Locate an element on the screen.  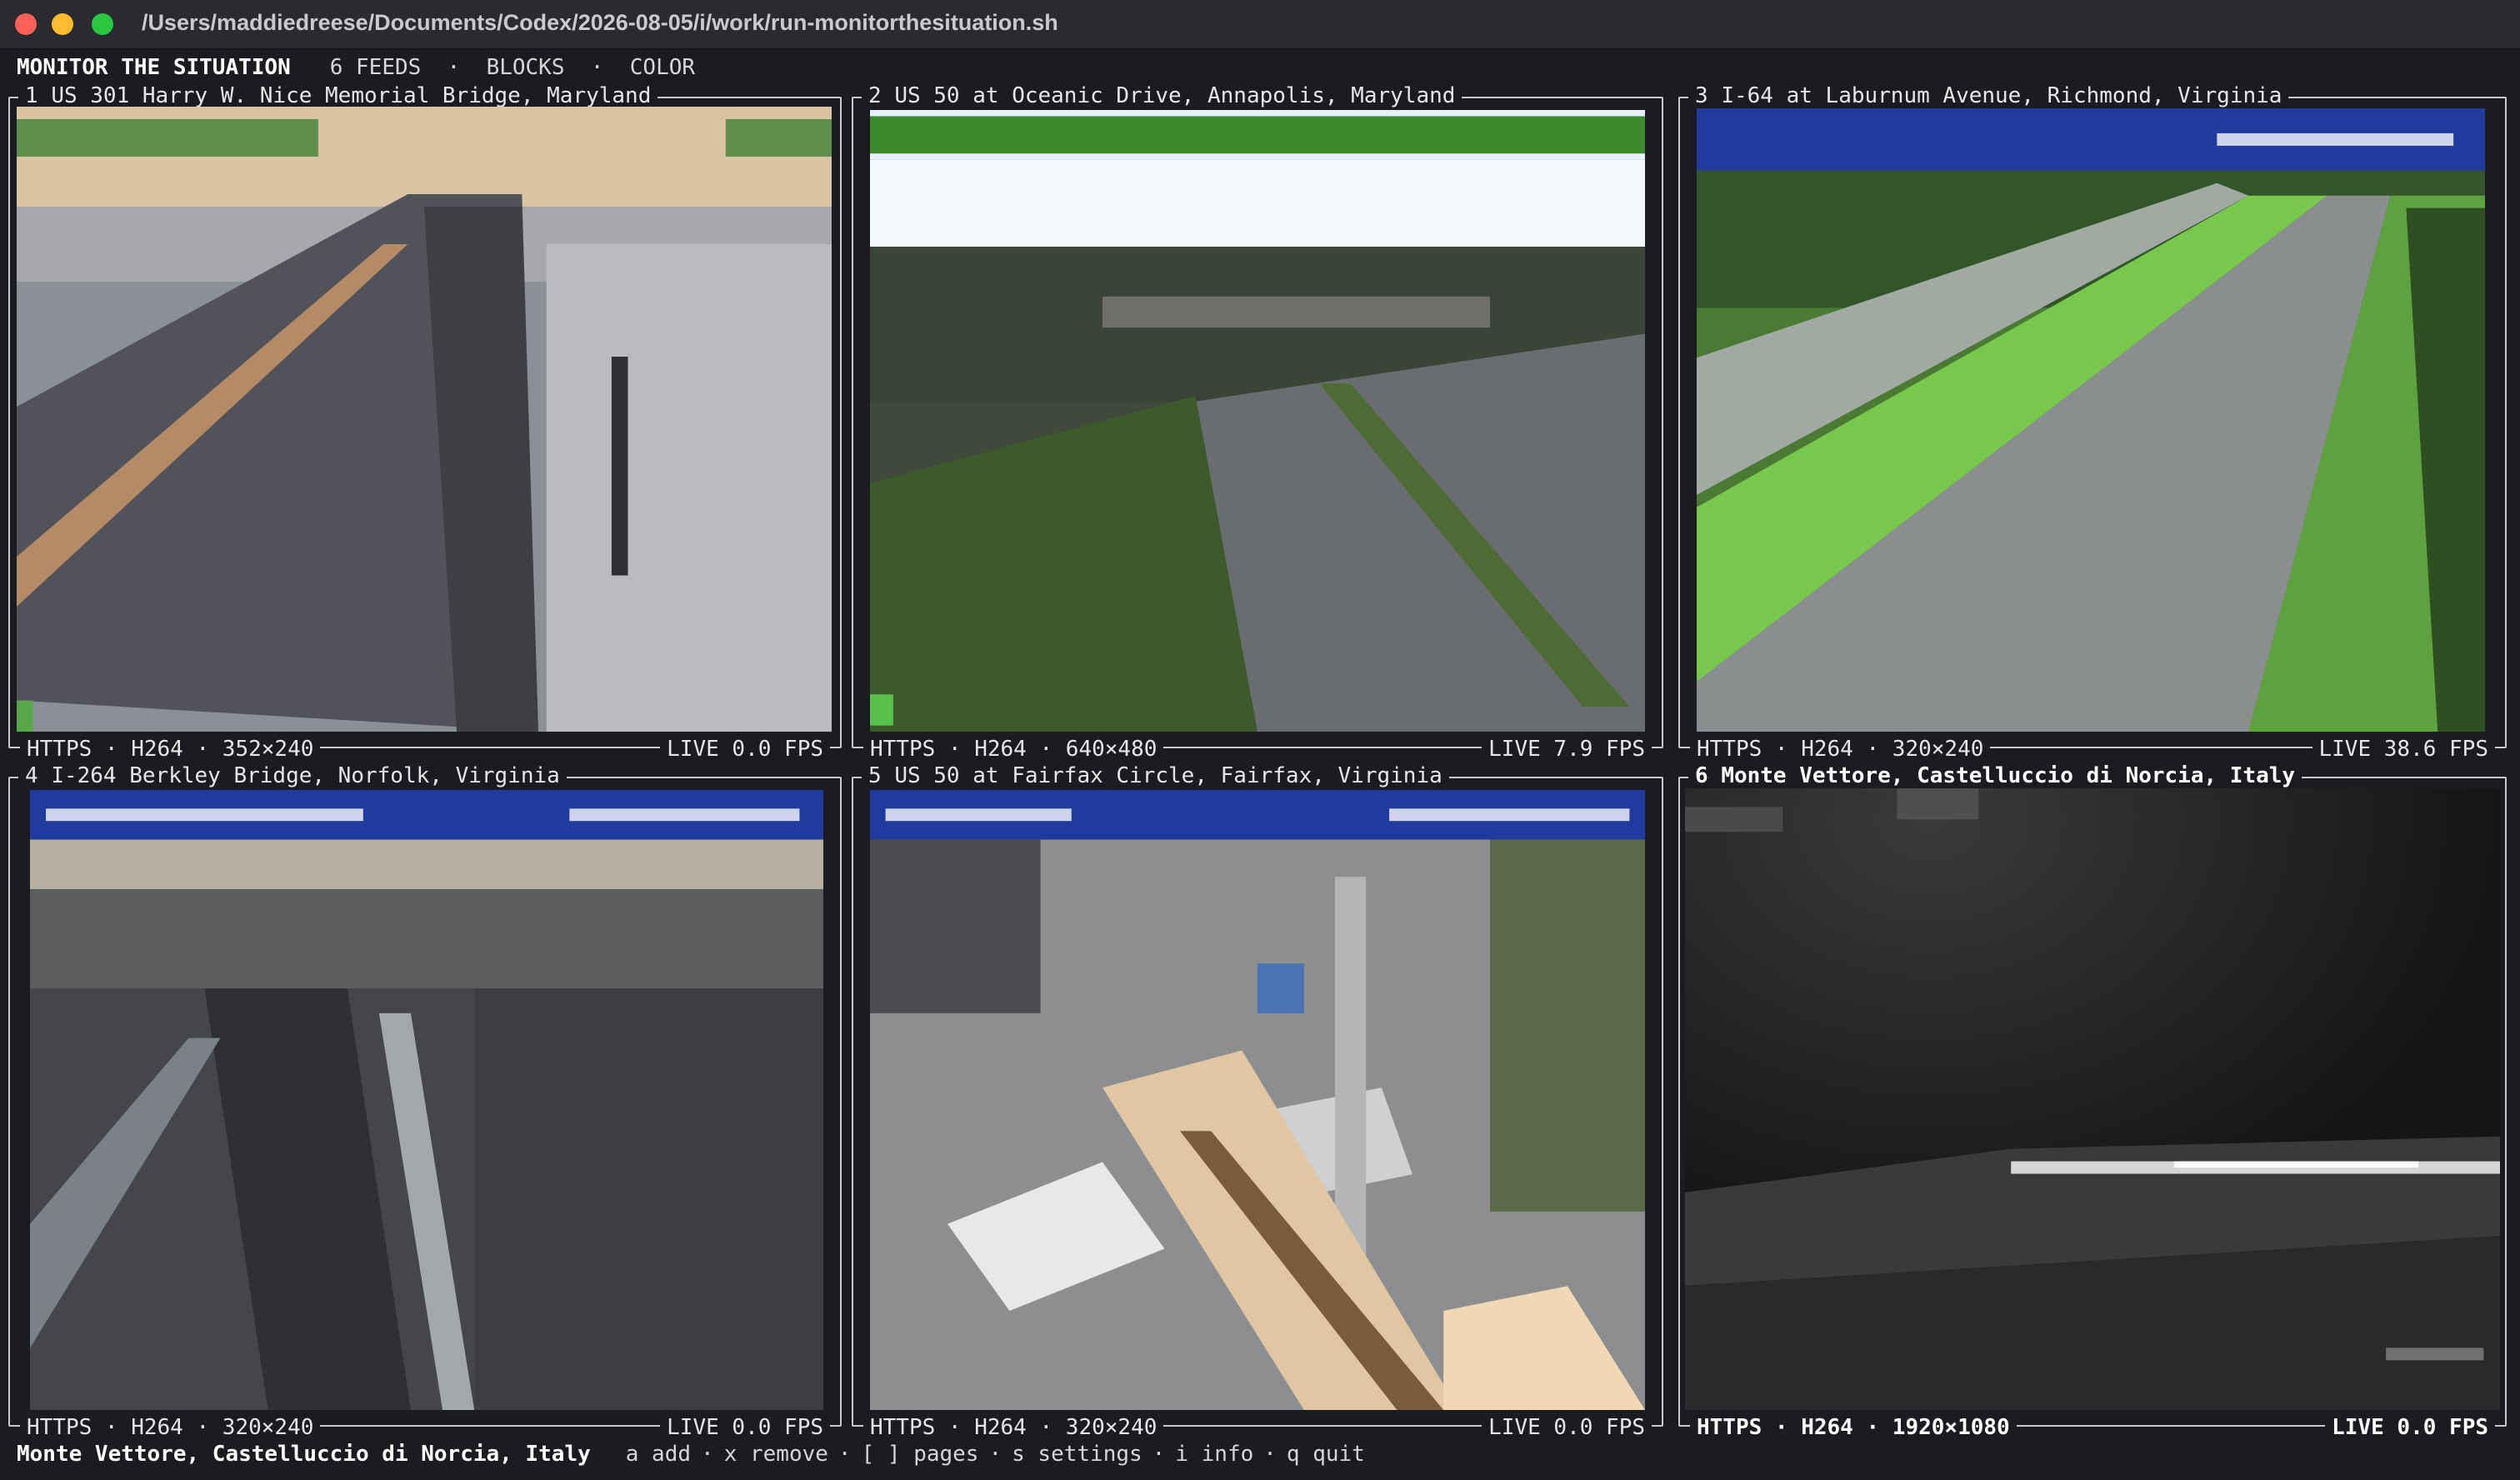
panel-number: 3 is located at coordinates (1701, 95).